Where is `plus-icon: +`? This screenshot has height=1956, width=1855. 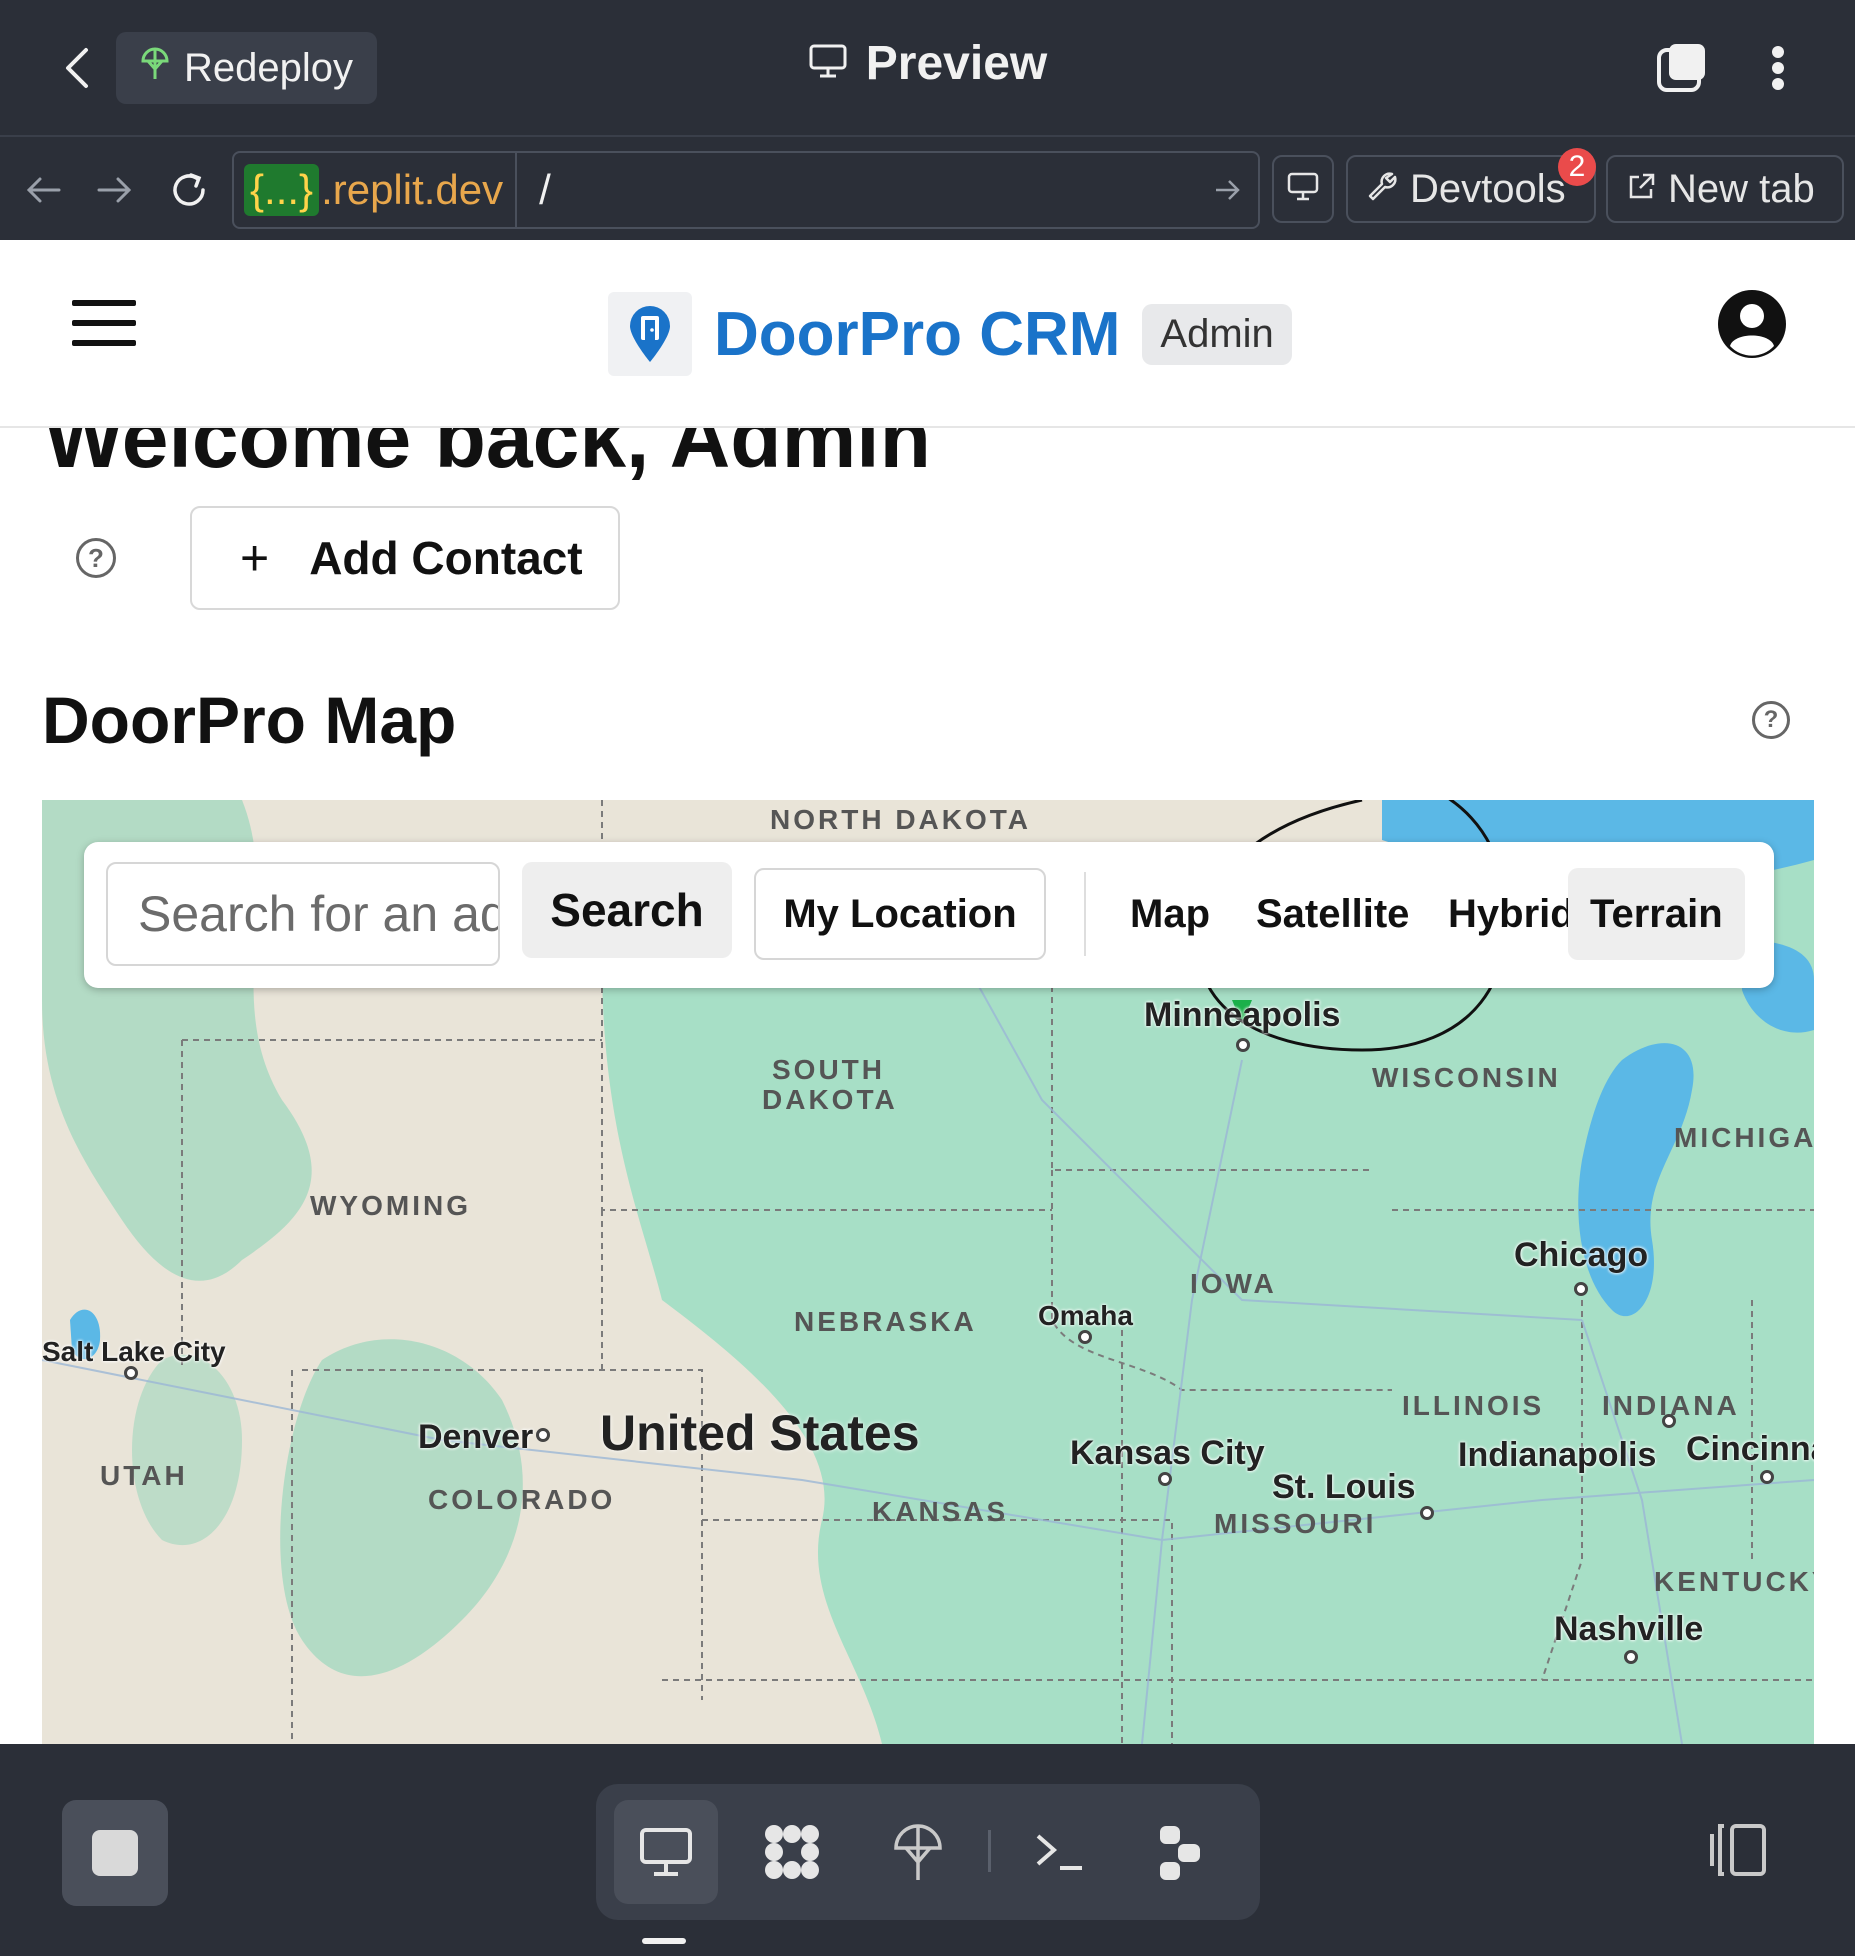 plus-icon: + is located at coordinates (255, 558).